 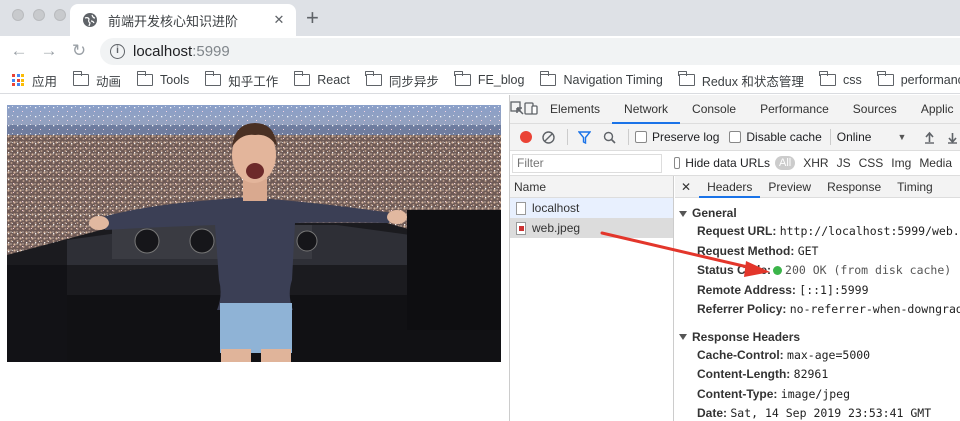 I want to click on header-value: GET, so click(x=808, y=250).